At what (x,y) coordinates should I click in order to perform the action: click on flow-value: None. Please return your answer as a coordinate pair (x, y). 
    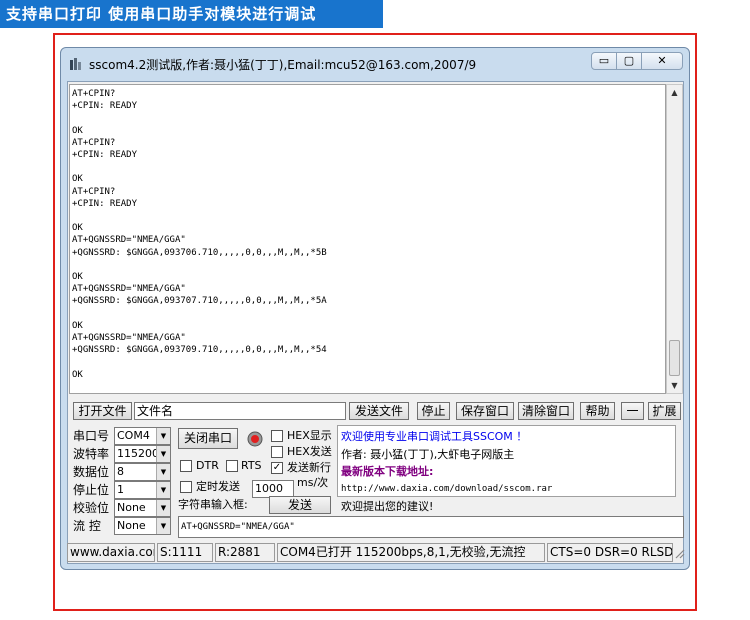
    Looking at the image, I should click on (131, 525).